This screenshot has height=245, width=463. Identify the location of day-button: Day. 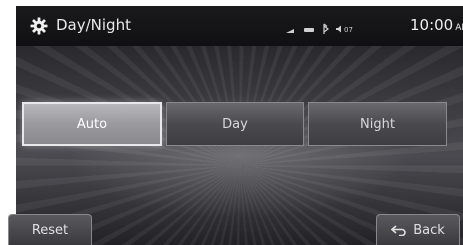
(235, 124).